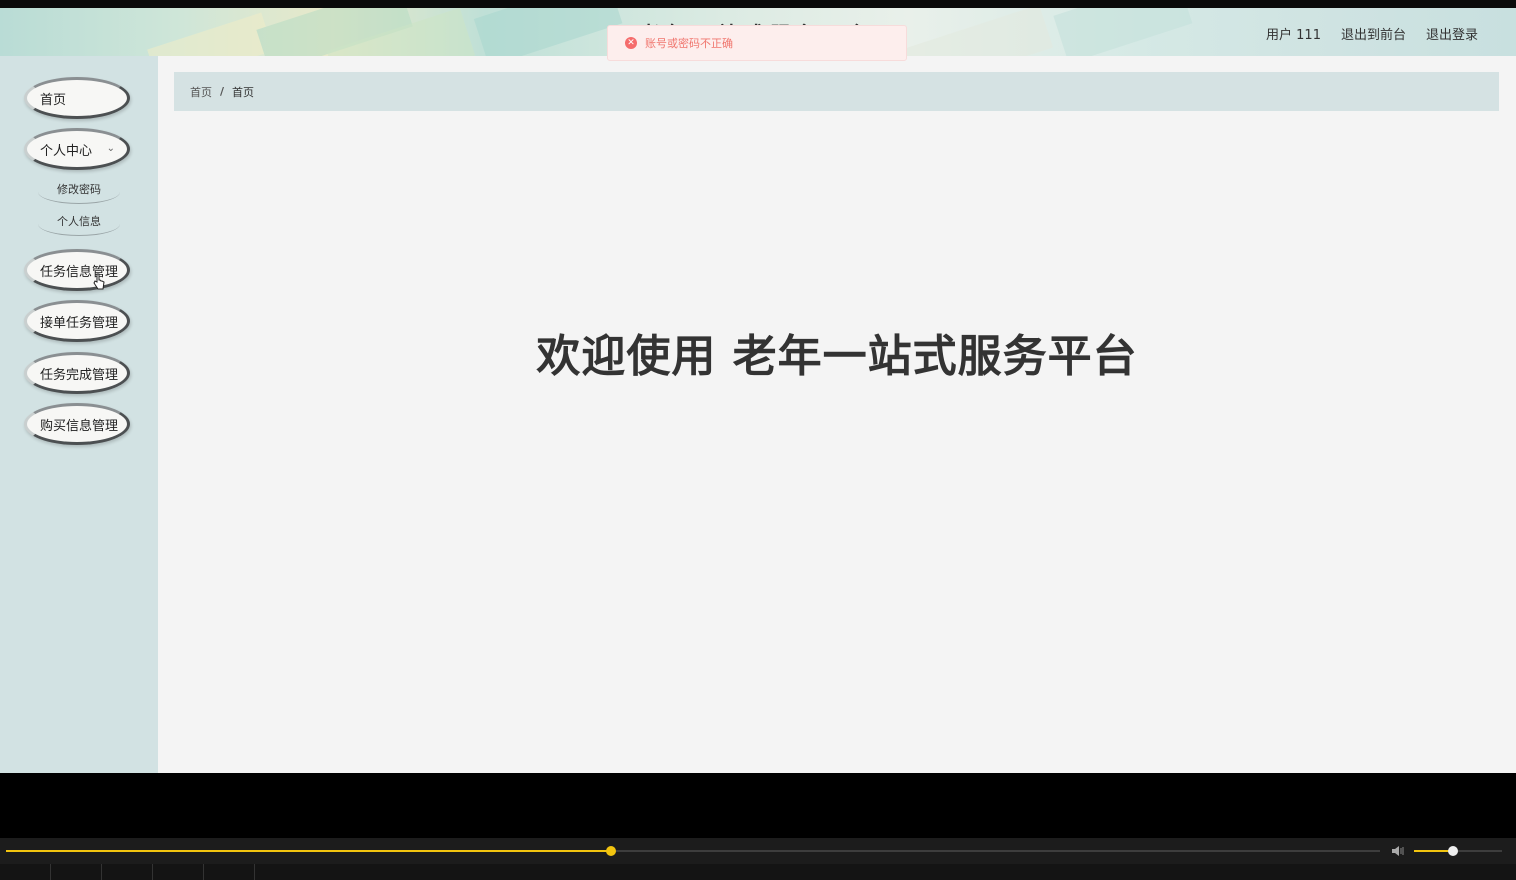 The image size is (1516, 880). Describe the element at coordinates (110, 148) in the screenshot. I see `chevron-down-icon: ⌄` at that location.